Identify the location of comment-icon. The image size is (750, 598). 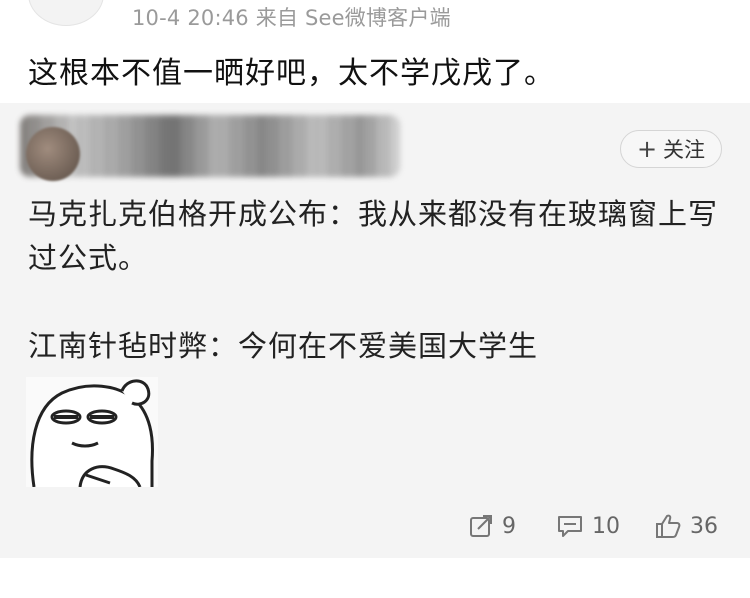
(570, 526).